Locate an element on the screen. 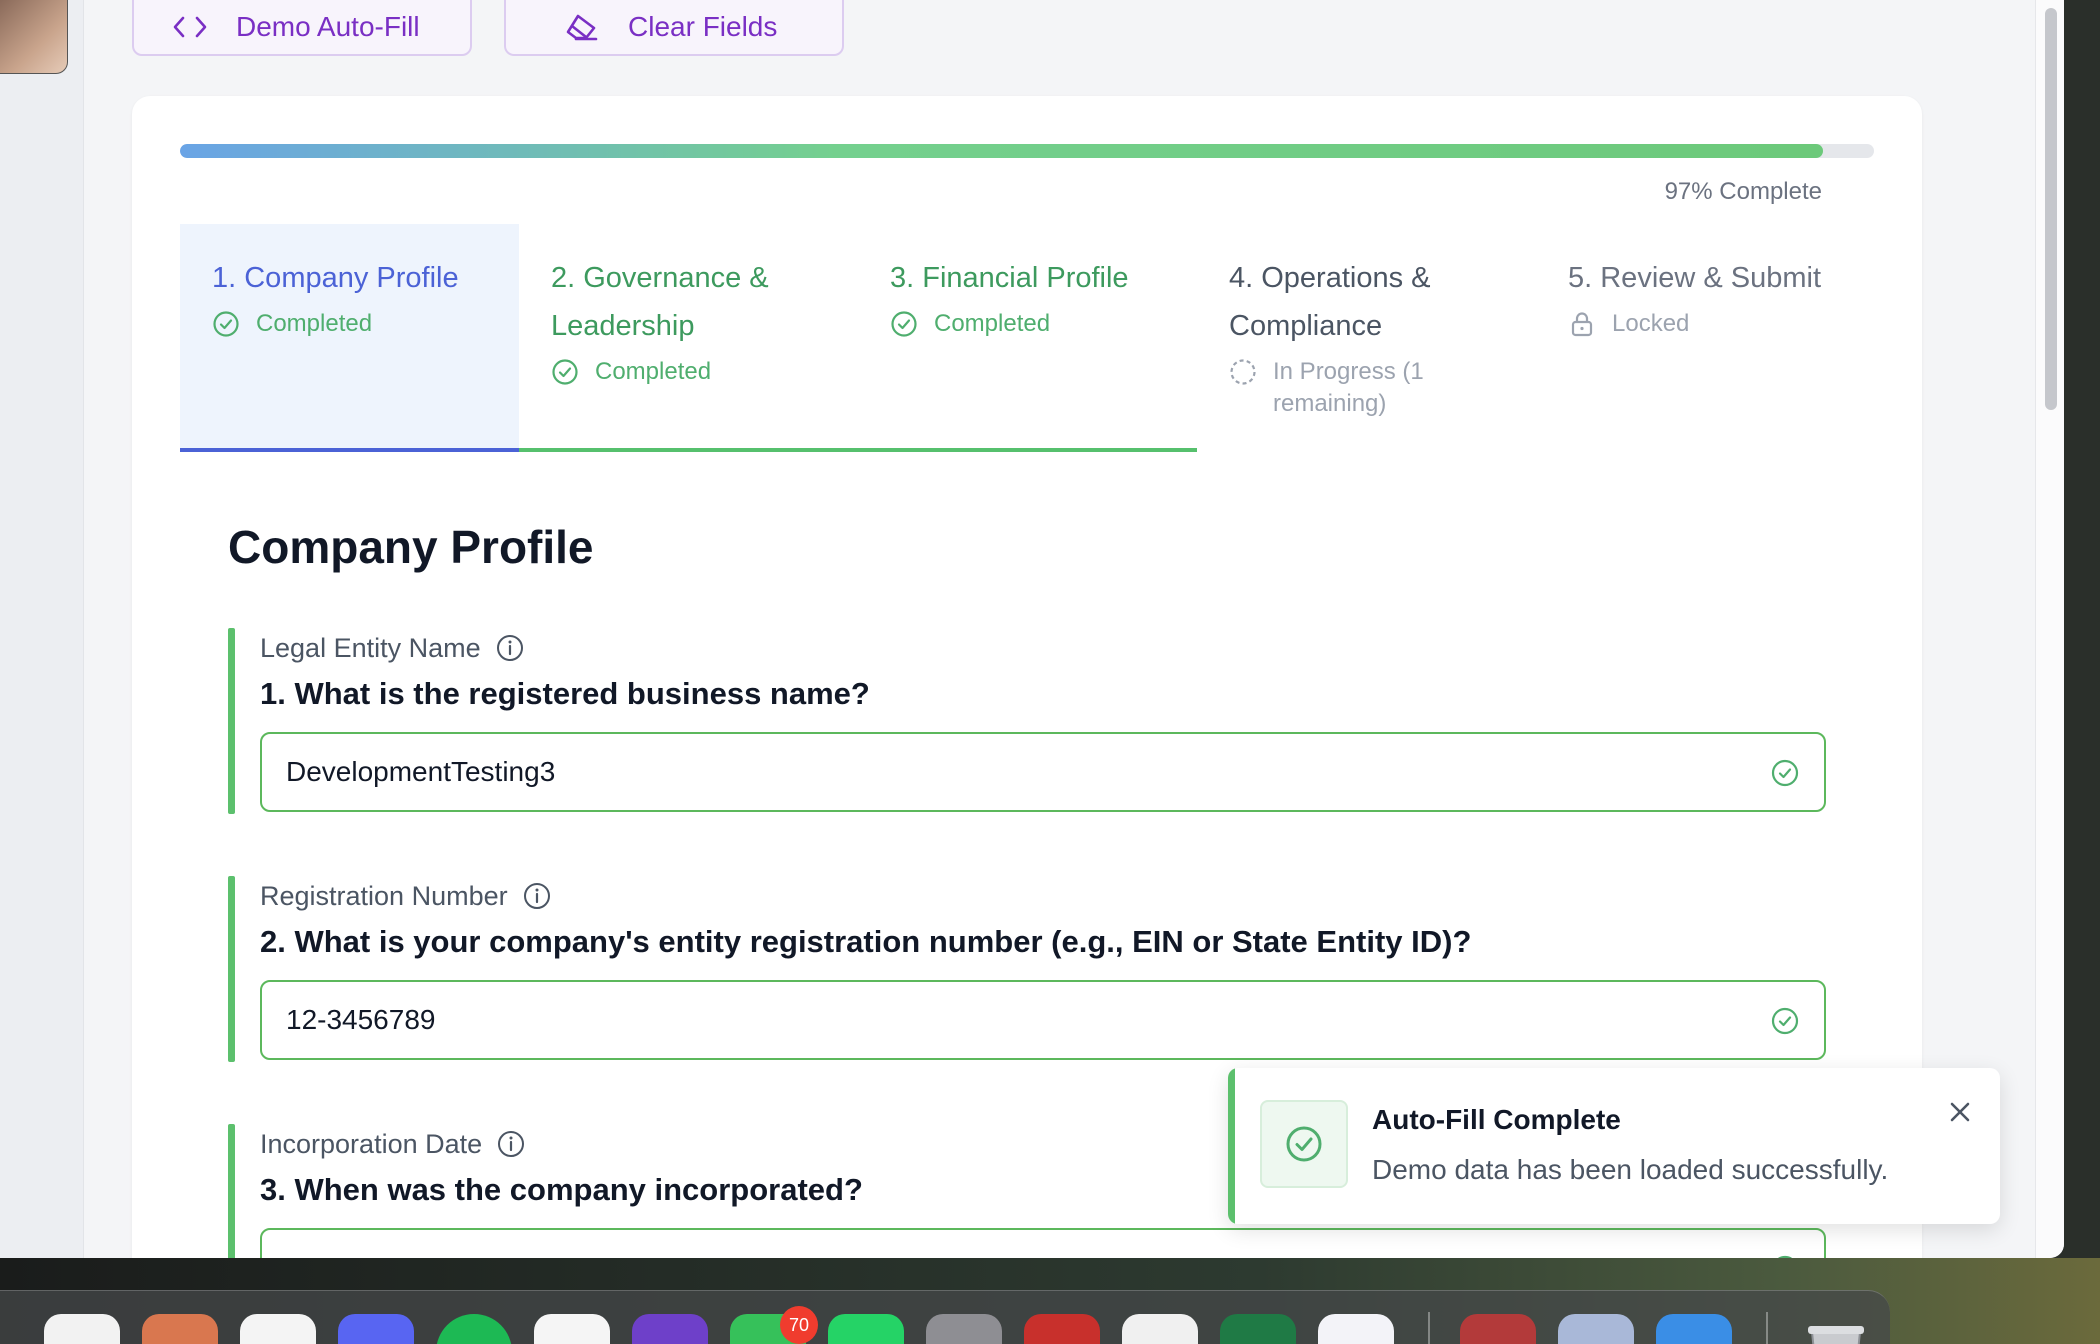 This screenshot has width=2100, height=1344. progress-text: 97% Complete is located at coordinates (1743, 191).